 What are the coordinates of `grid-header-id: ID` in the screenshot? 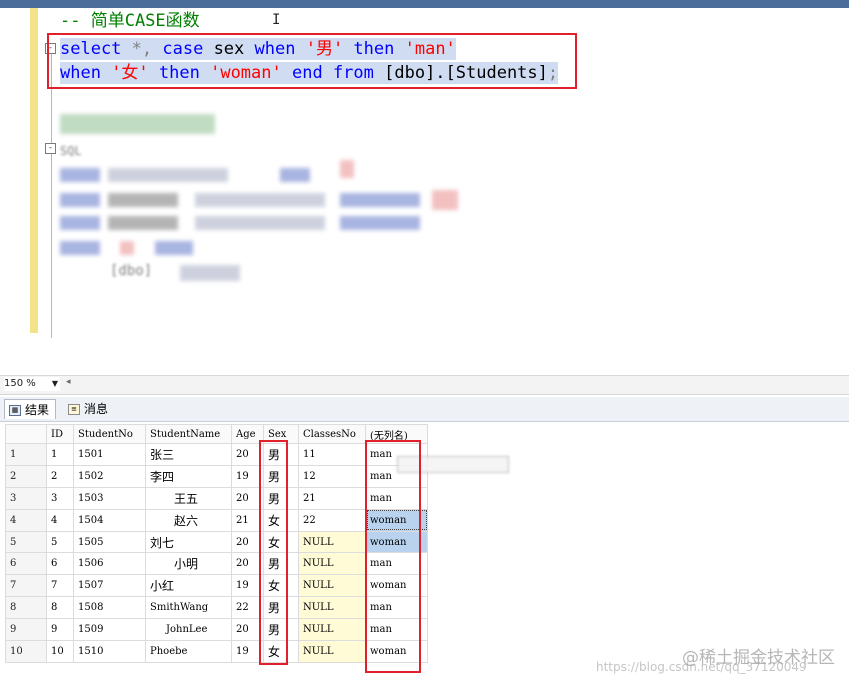 It's located at (60, 434).